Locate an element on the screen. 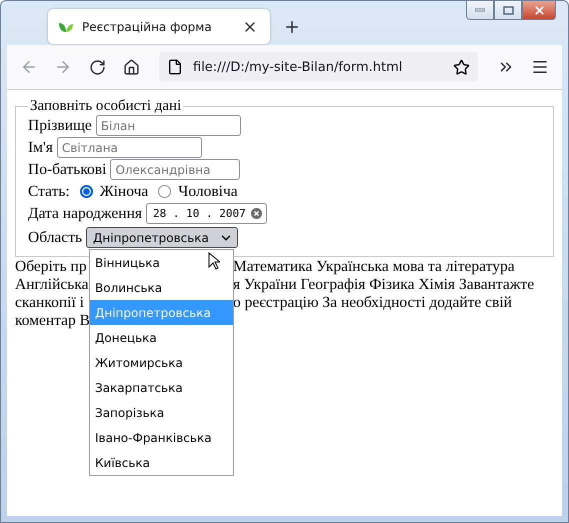  field-label: Дата народження is located at coordinates (85, 213).